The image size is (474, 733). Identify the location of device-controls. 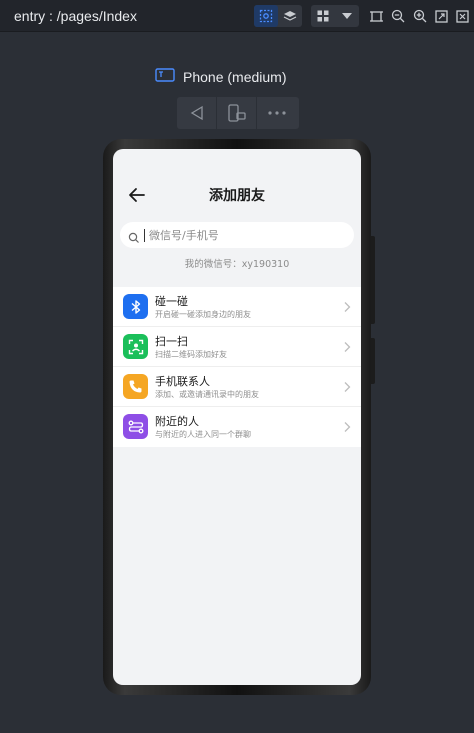
(238, 113).